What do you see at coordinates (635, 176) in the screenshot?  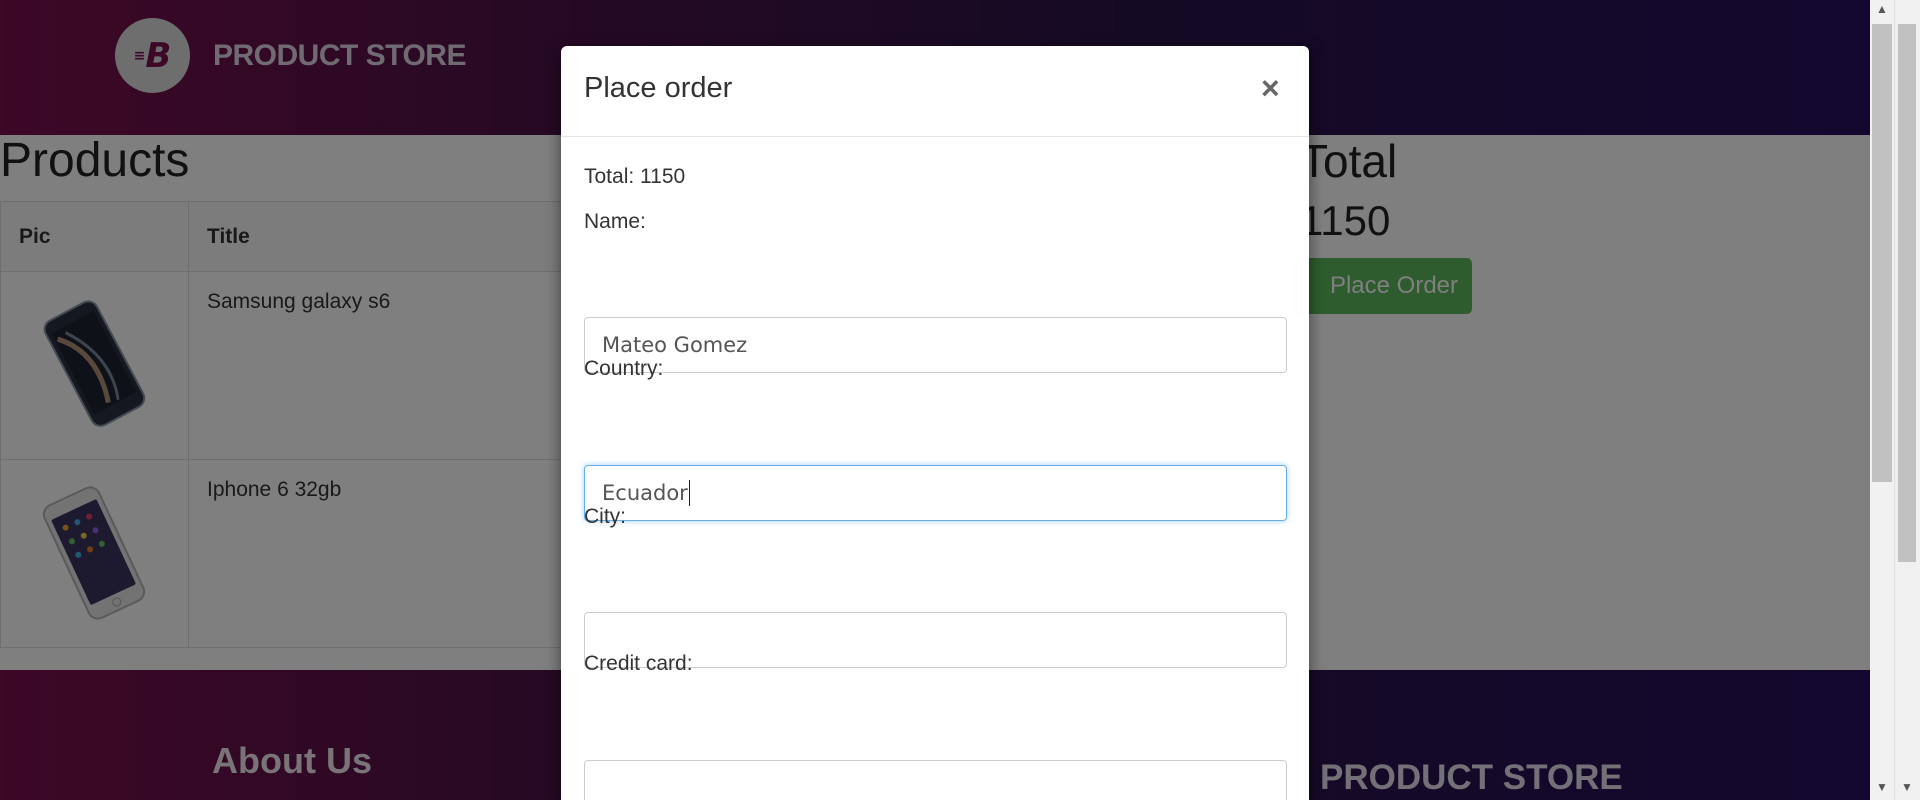 I see `order-total-text: Total: 1150` at bounding box center [635, 176].